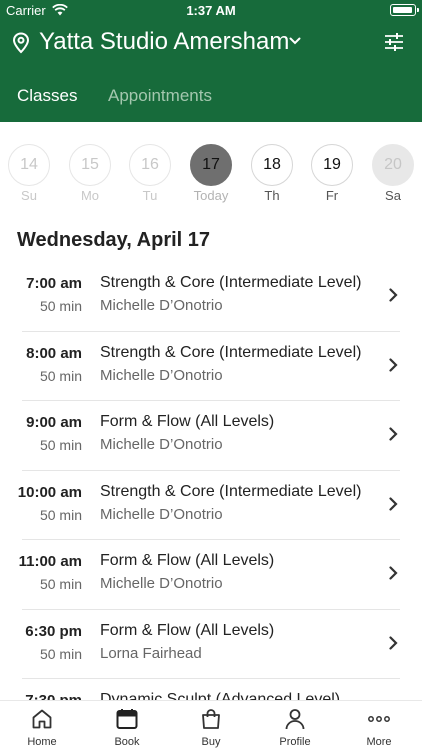 The image size is (422, 750). I want to click on nav-more: More, so click(379, 727).